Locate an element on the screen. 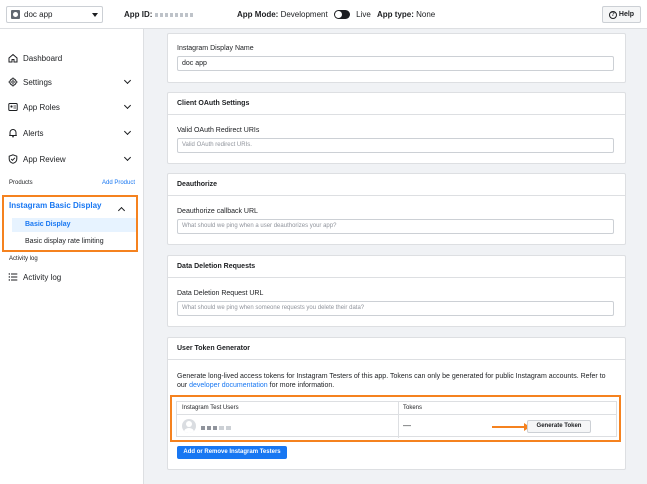  sidebar-item-label: App Roles is located at coordinates (41, 107).